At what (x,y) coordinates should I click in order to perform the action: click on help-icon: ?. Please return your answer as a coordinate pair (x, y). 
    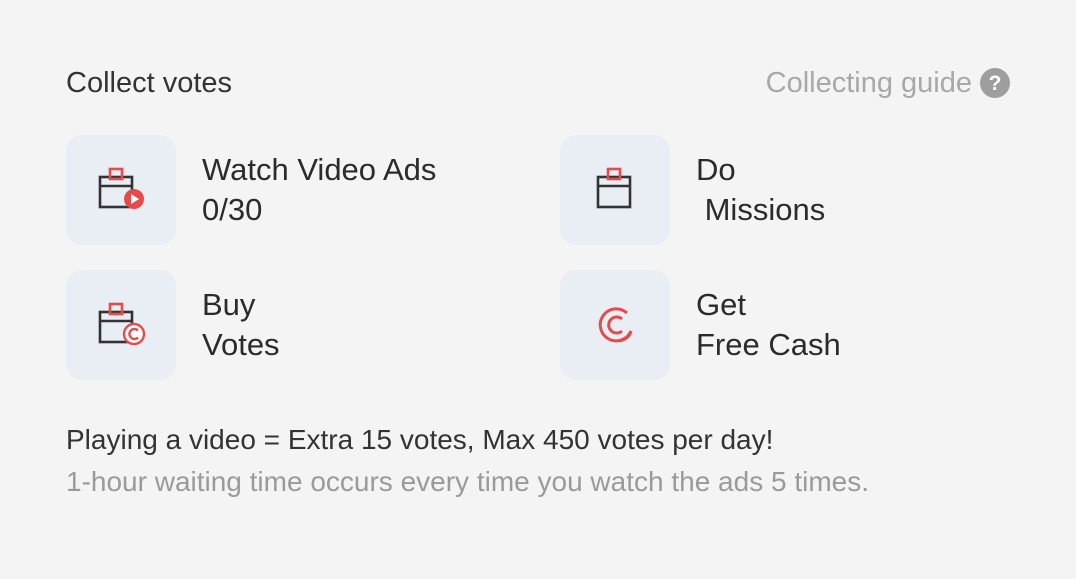
    Looking at the image, I should click on (995, 83).